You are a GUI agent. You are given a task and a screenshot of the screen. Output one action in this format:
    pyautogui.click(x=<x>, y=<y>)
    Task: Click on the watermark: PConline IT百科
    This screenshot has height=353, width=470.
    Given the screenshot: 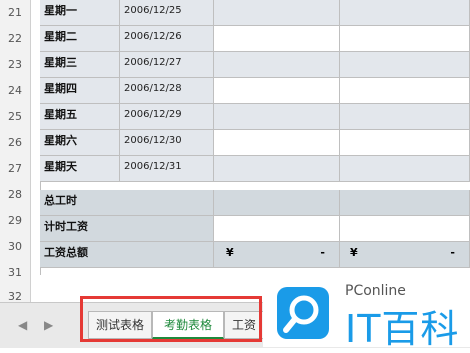 What is the action you would take?
    pyautogui.click(x=366, y=315)
    